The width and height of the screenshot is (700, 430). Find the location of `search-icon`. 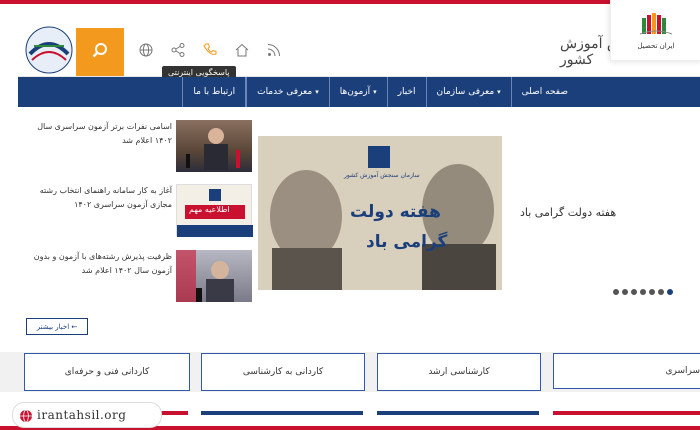

search-icon is located at coordinates (100, 52).